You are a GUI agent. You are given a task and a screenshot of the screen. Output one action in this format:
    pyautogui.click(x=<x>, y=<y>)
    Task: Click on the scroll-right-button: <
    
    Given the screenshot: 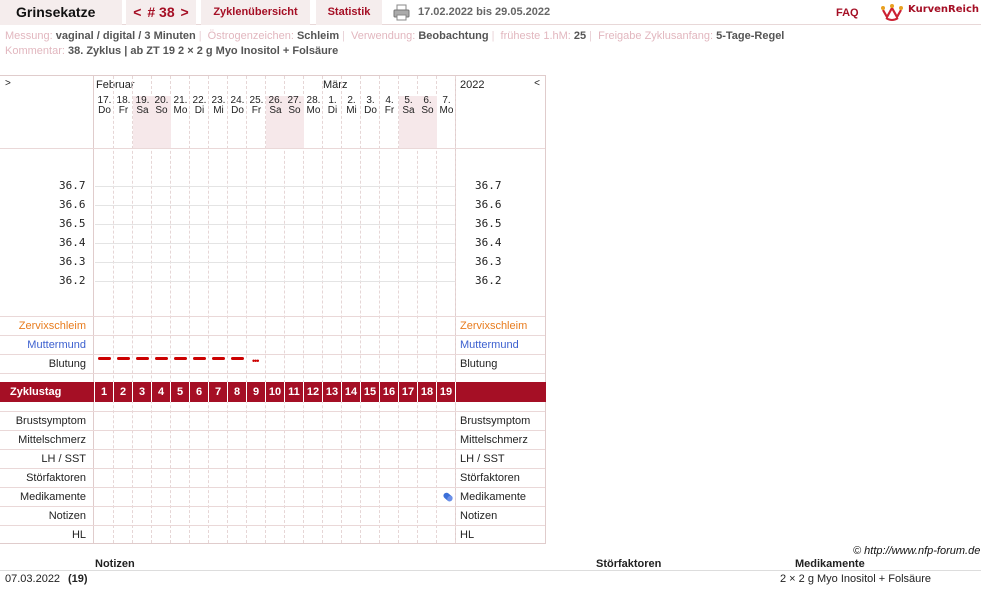 What is the action you would take?
    pyautogui.click(x=537, y=83)
    